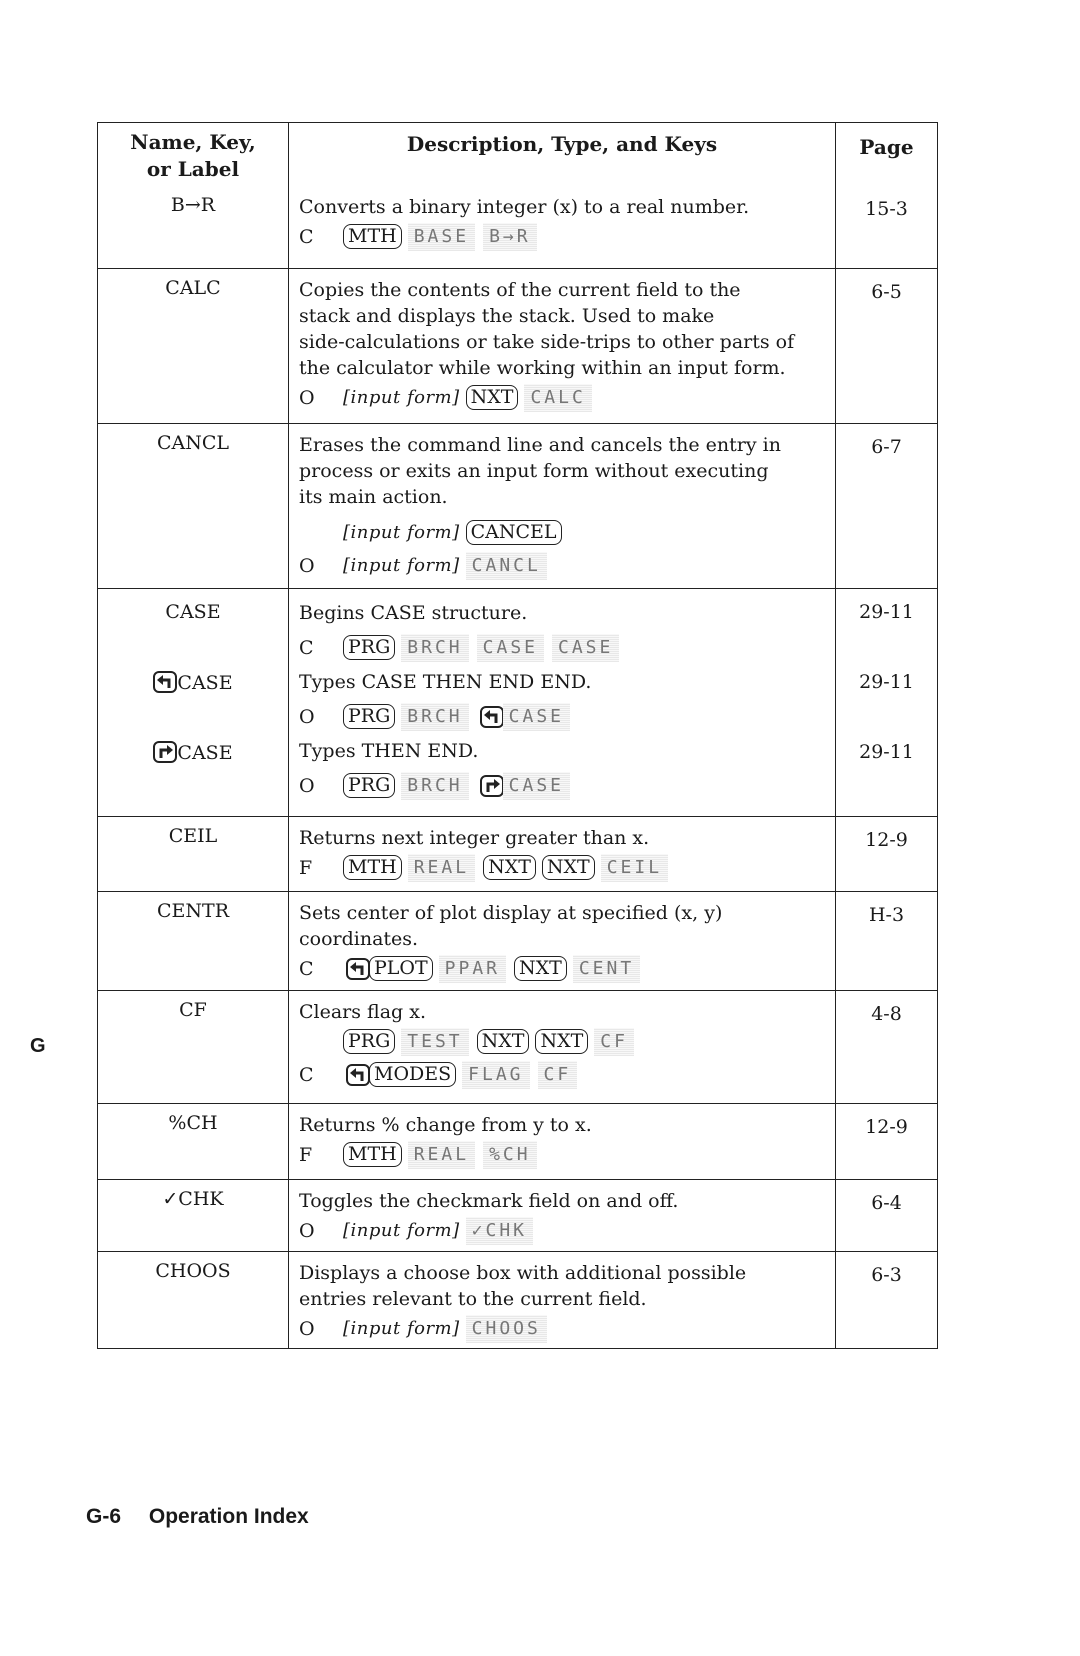 The height and width of the screenshot is (1656, 1080). I want to click on keyboard-key: PLOT, so click(401, 968).